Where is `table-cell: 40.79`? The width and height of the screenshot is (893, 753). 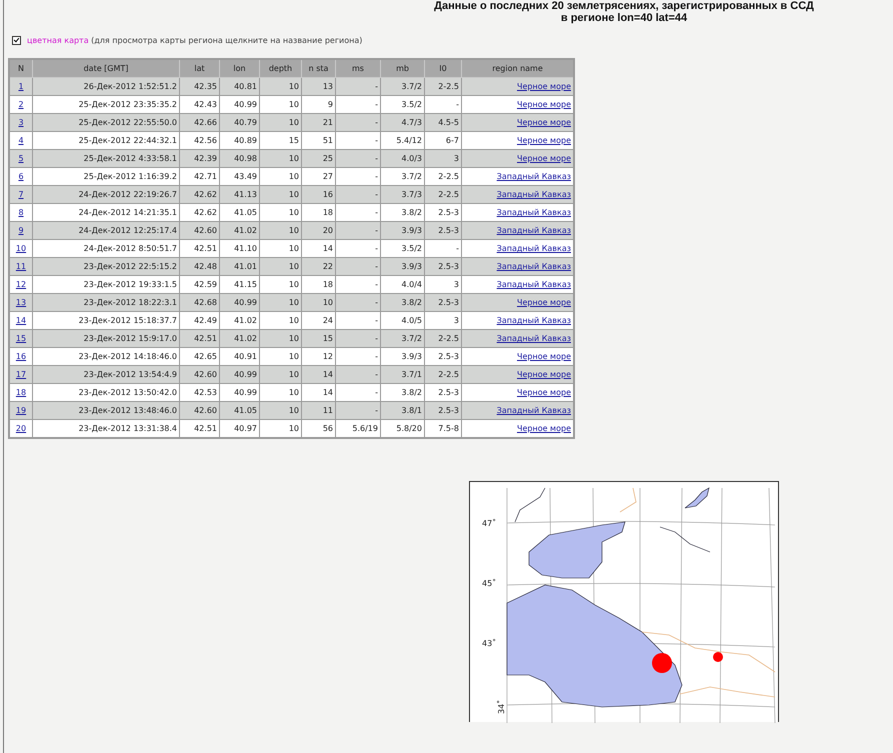 table-cell: 40.79 is located at coordinates (240, 123).